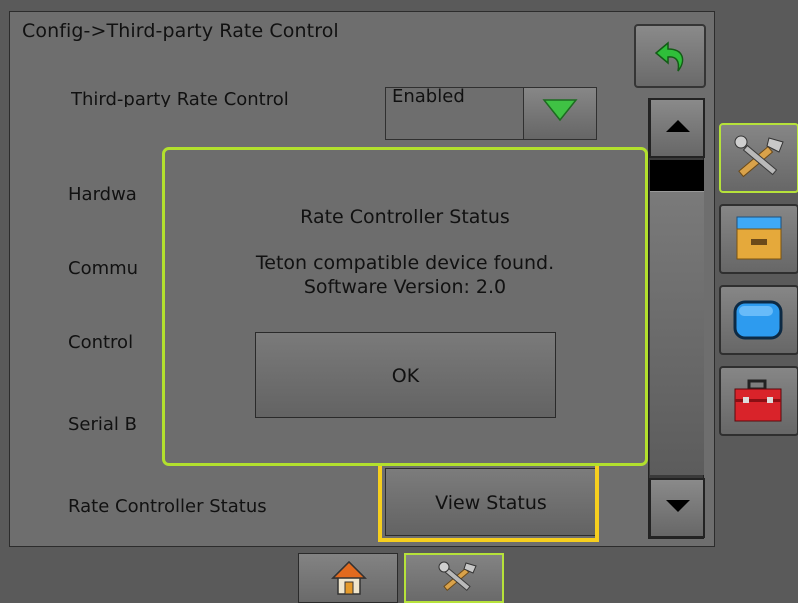  I want to click on tools-tab, so click(454, 578).